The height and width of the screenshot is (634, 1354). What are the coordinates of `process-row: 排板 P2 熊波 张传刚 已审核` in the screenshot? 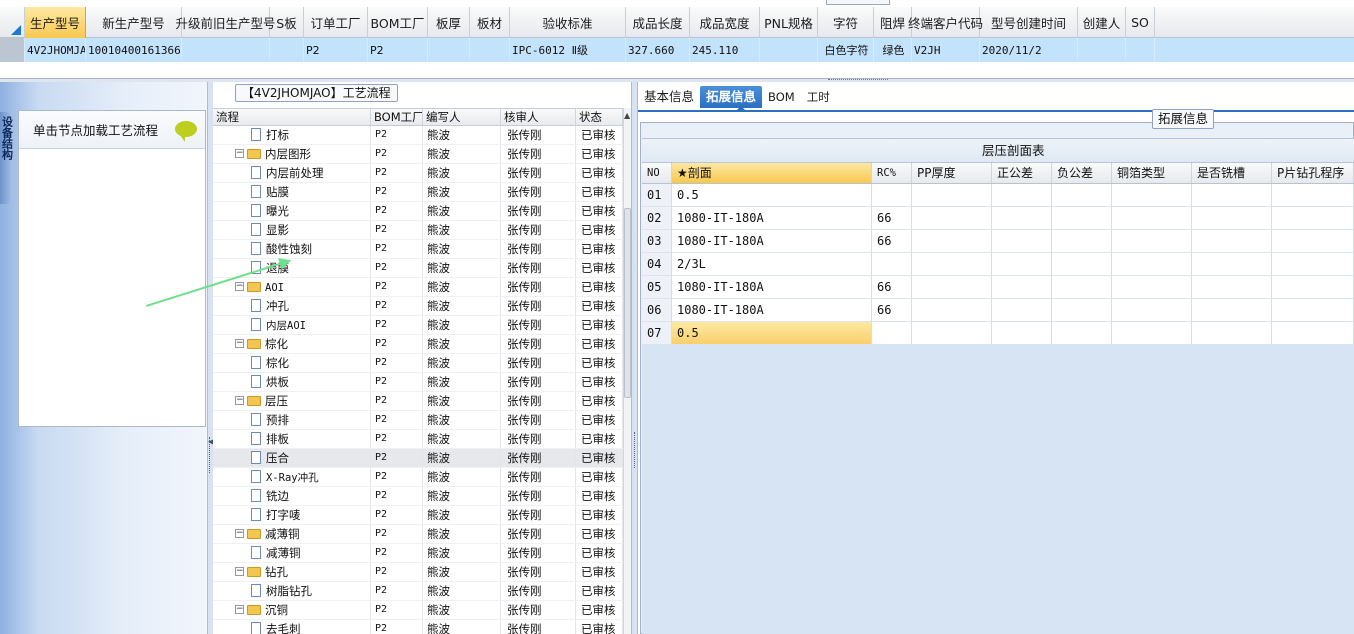 It's located at (418, 439).